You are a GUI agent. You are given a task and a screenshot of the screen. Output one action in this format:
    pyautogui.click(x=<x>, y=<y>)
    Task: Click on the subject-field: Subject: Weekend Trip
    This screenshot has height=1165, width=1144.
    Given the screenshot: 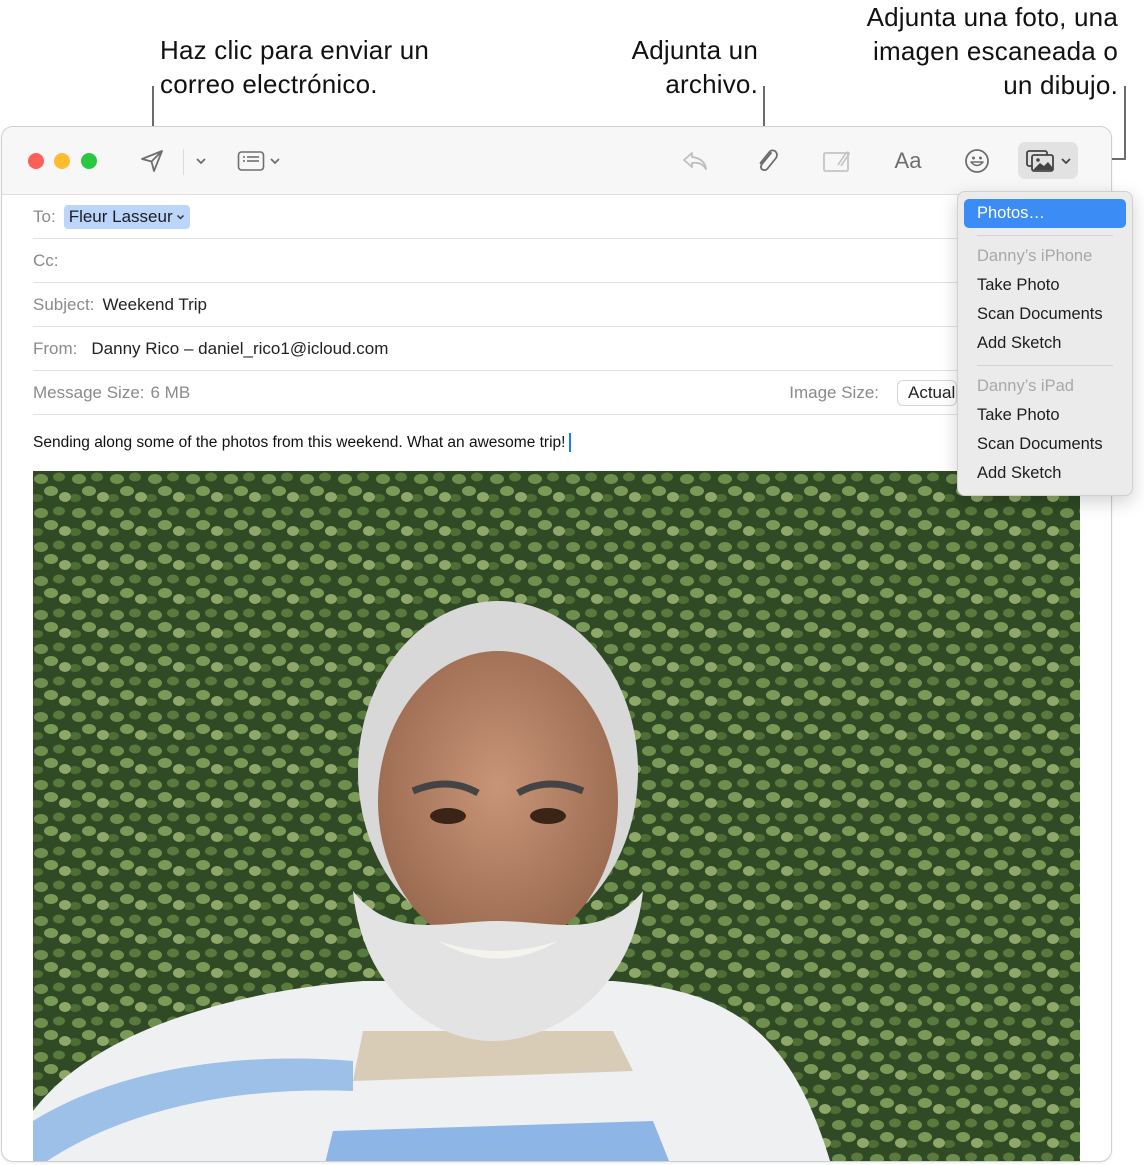 What is the action you would take?
    pyautogui.click(x=572, y=305)
    